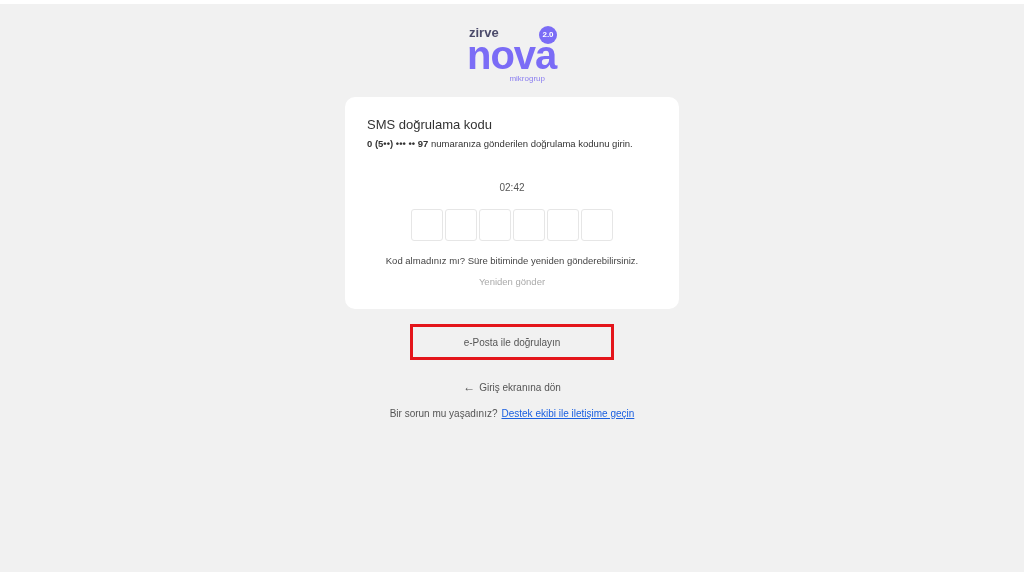 The height and width of the screenshot is (576, 1024). What do you see at coordinates (520, 387) in the screenshot?
I see `back-link-label: Giriş ekranına dön` at bounding box center [520, 387].